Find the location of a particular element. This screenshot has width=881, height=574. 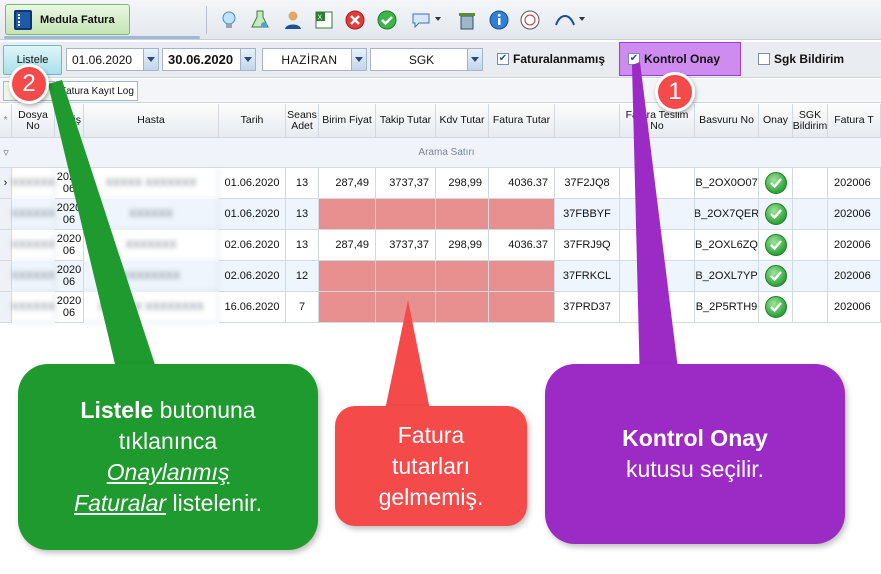

tab-fatura-kayit-log: Fatura Kayıt Log is located at coordinates (97, 91).